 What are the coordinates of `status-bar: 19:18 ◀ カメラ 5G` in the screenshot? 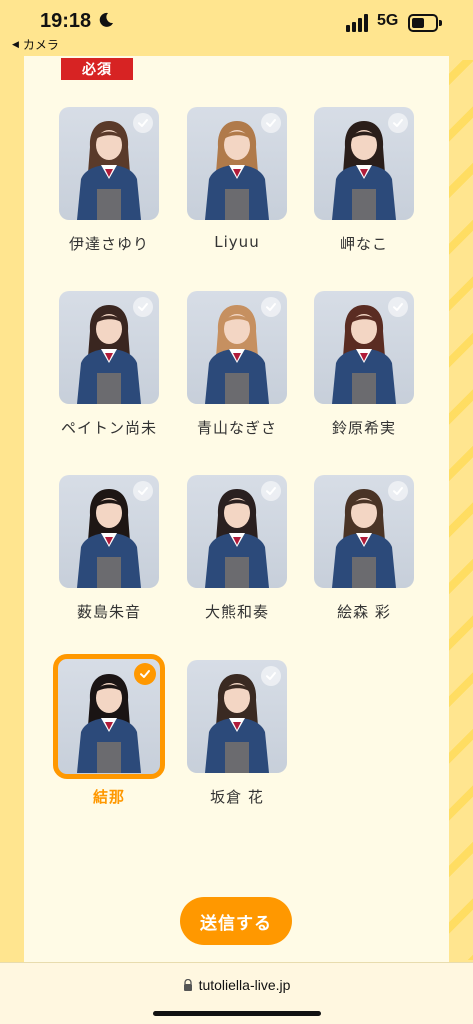 It's located at (236, 28).